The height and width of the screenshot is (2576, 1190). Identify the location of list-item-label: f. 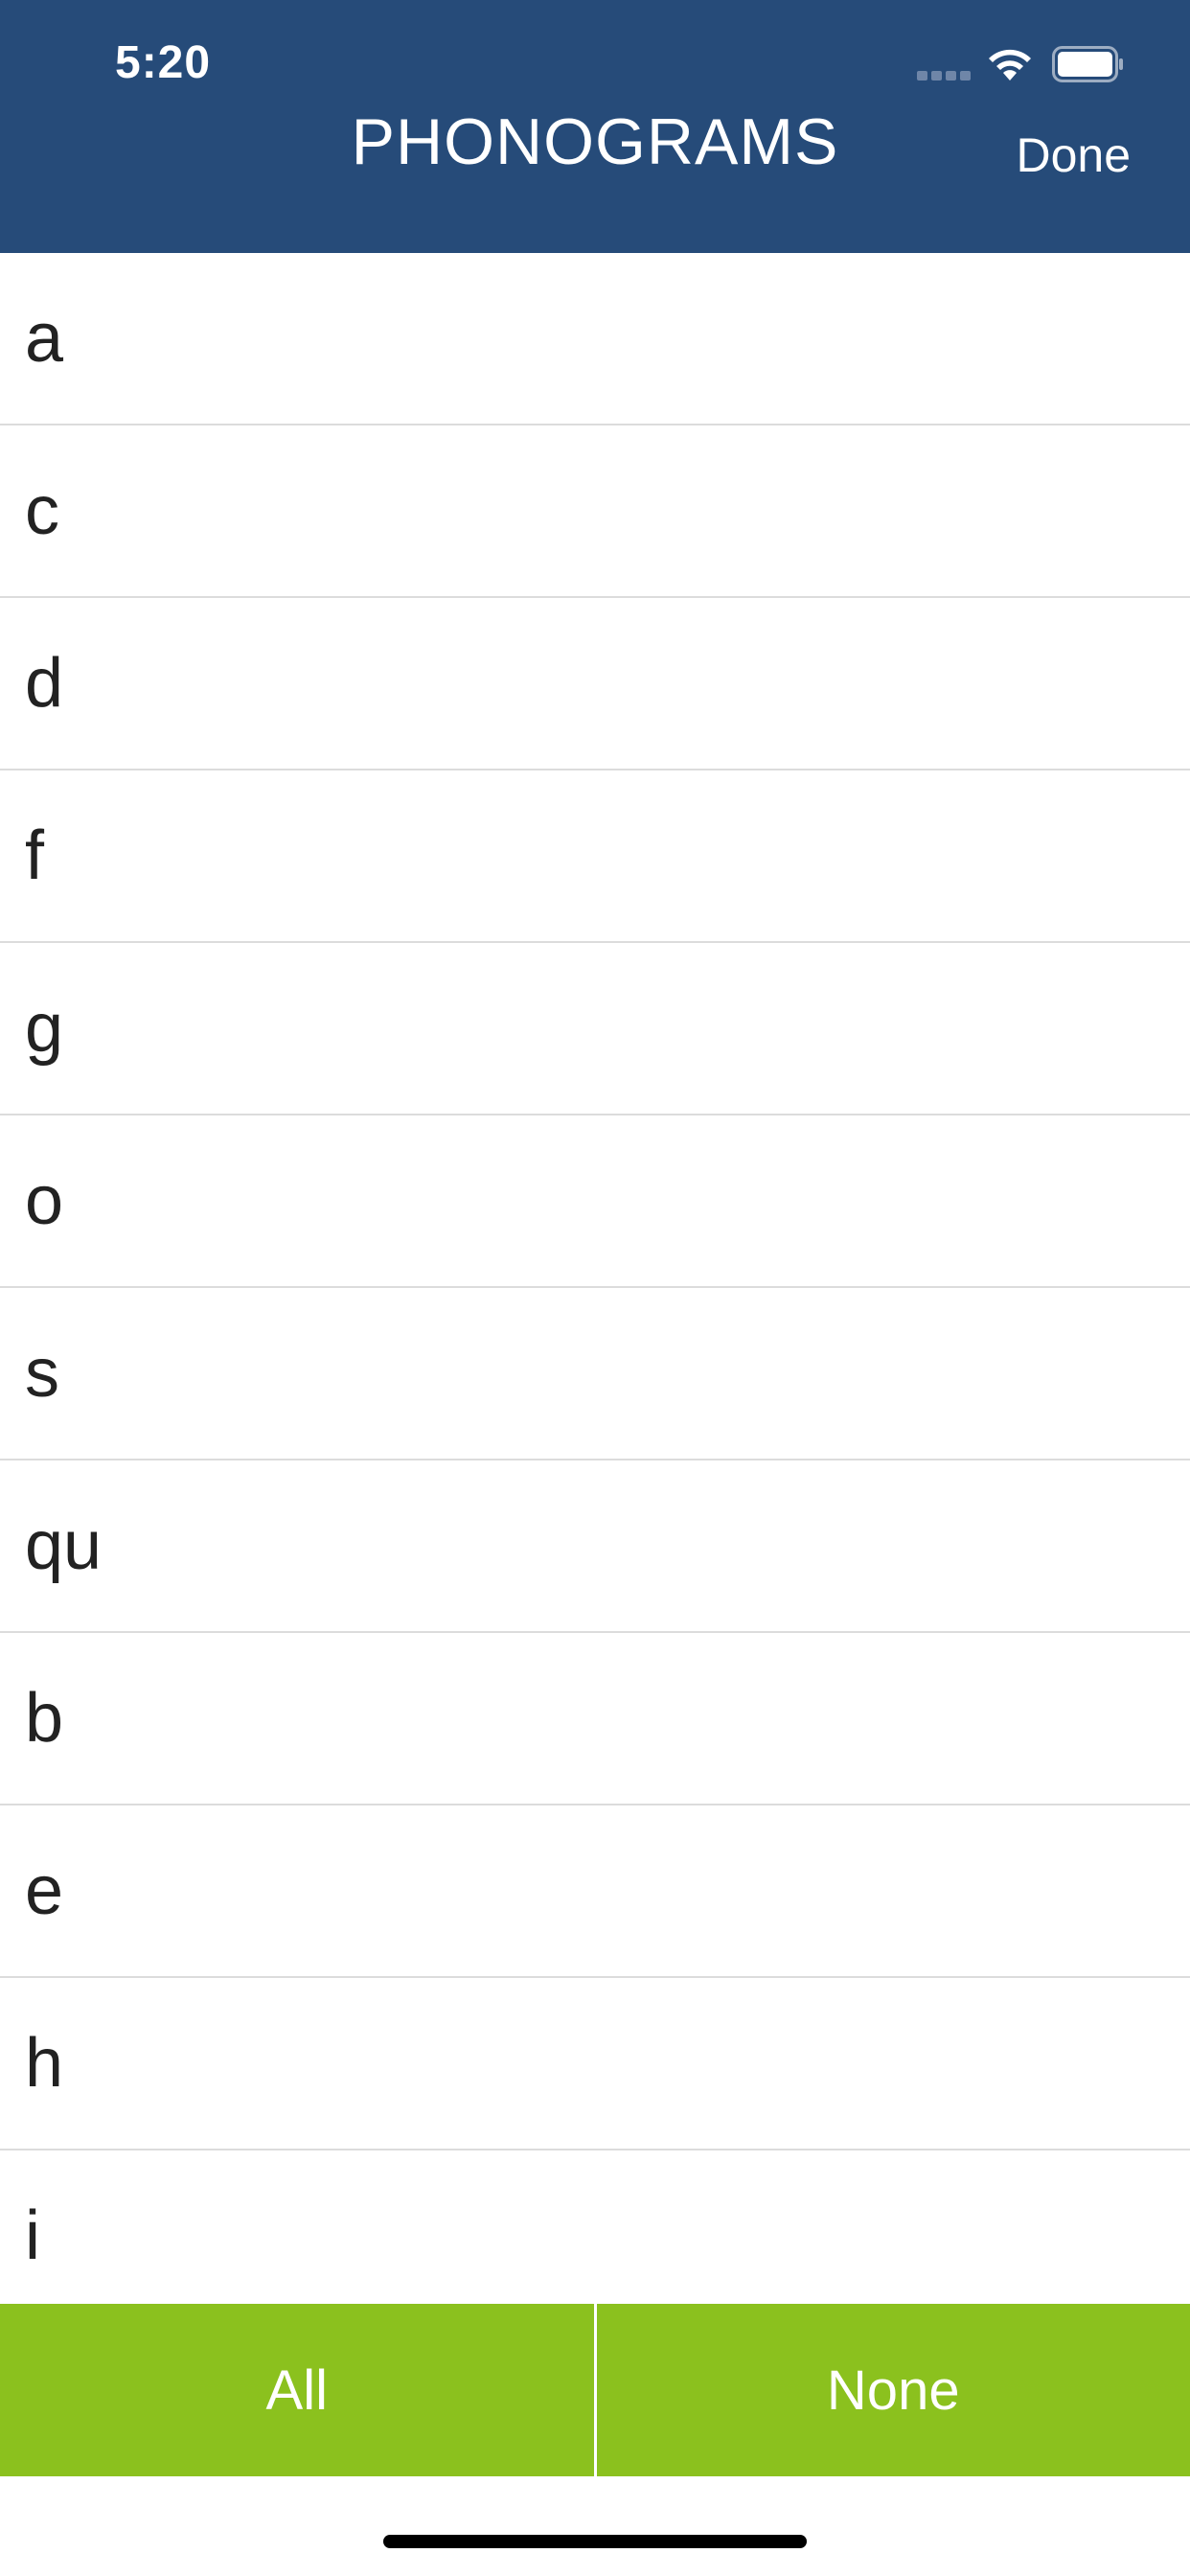
(35, 855).